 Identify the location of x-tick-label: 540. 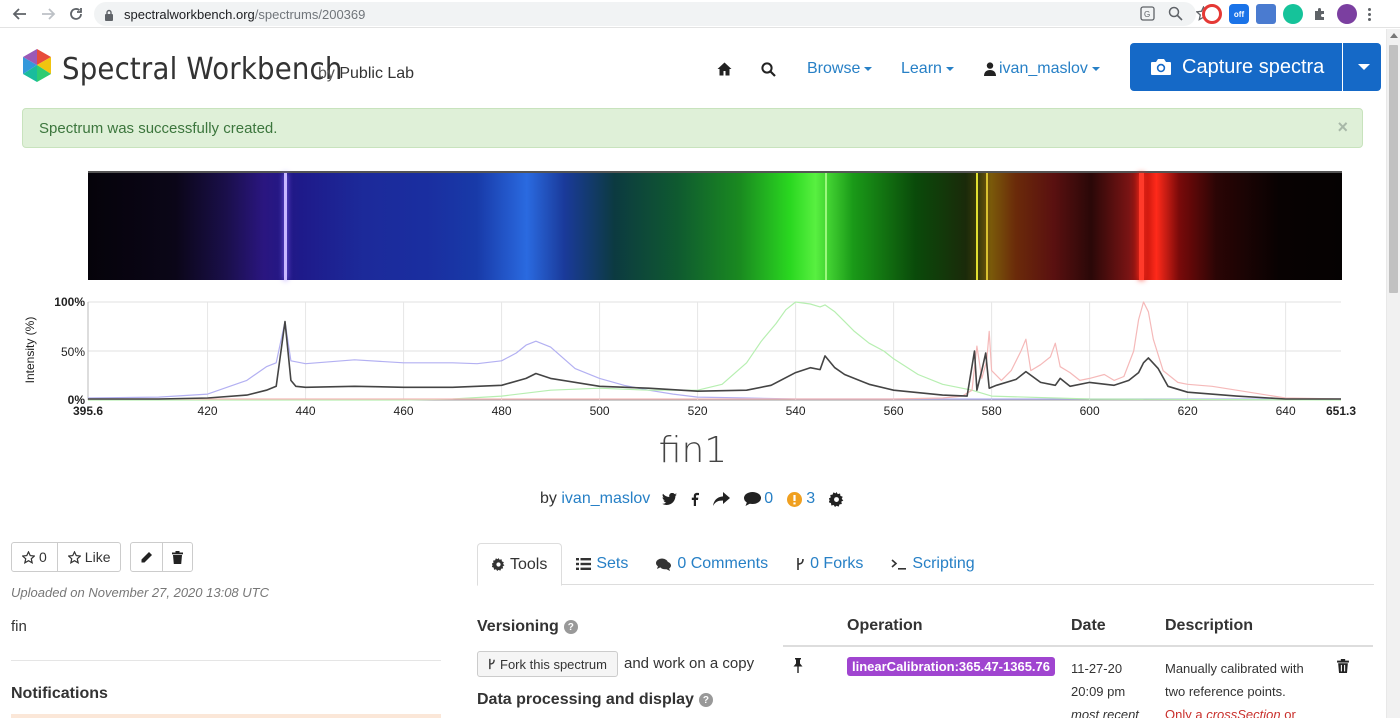
(796, 411).